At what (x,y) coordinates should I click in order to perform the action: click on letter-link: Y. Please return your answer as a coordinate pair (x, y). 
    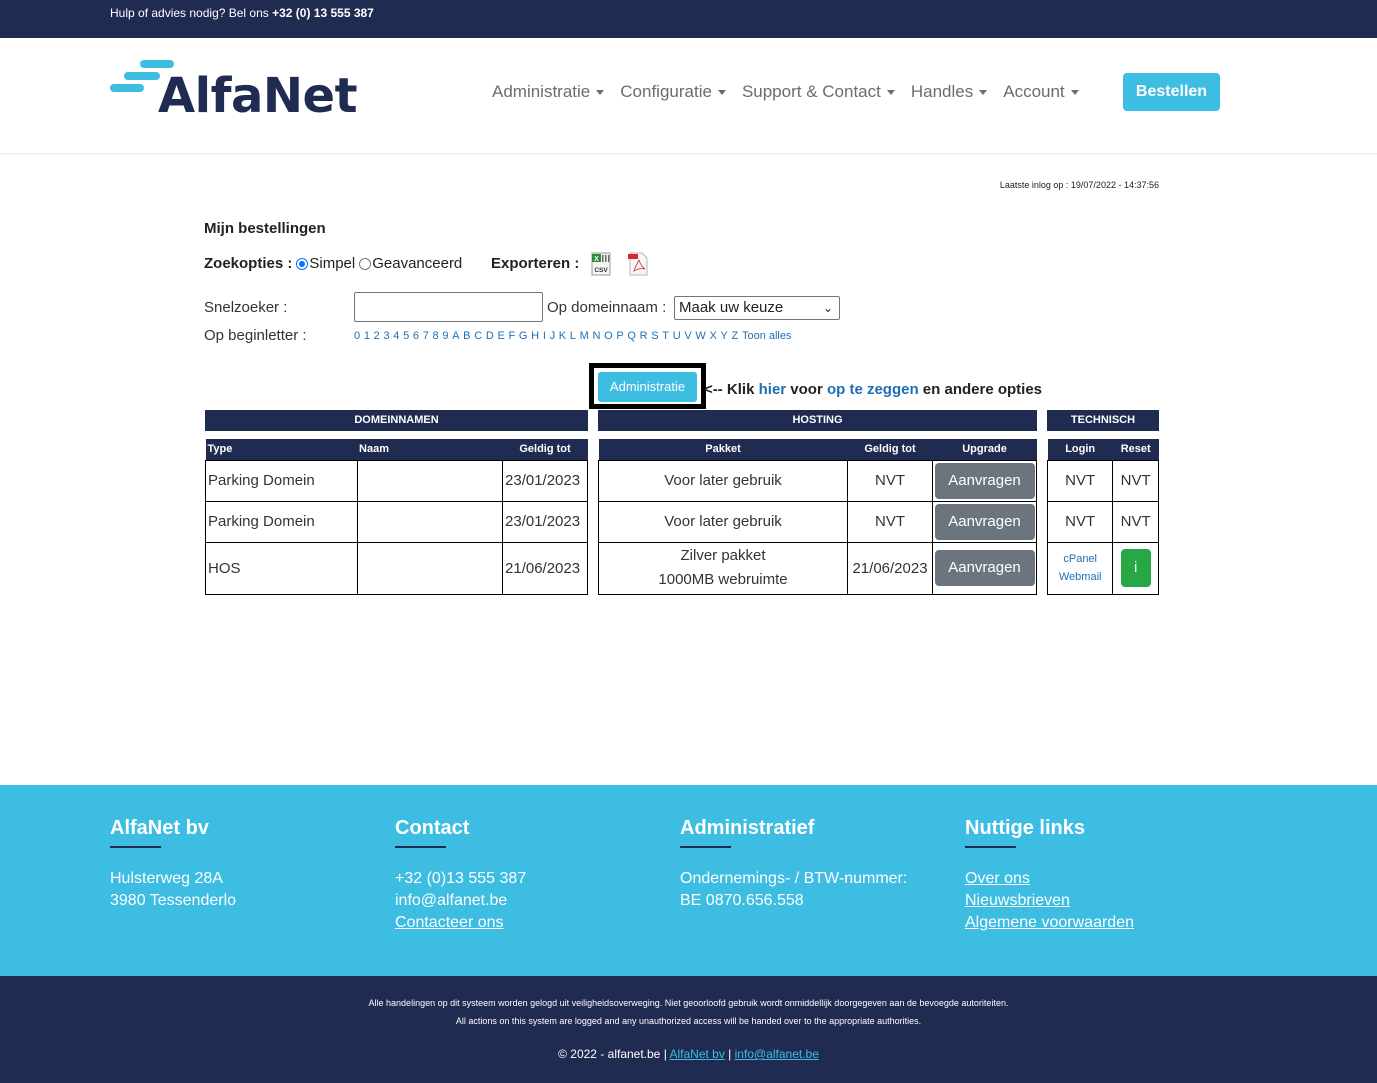
    Looking at the image, I should click on (724, 336).